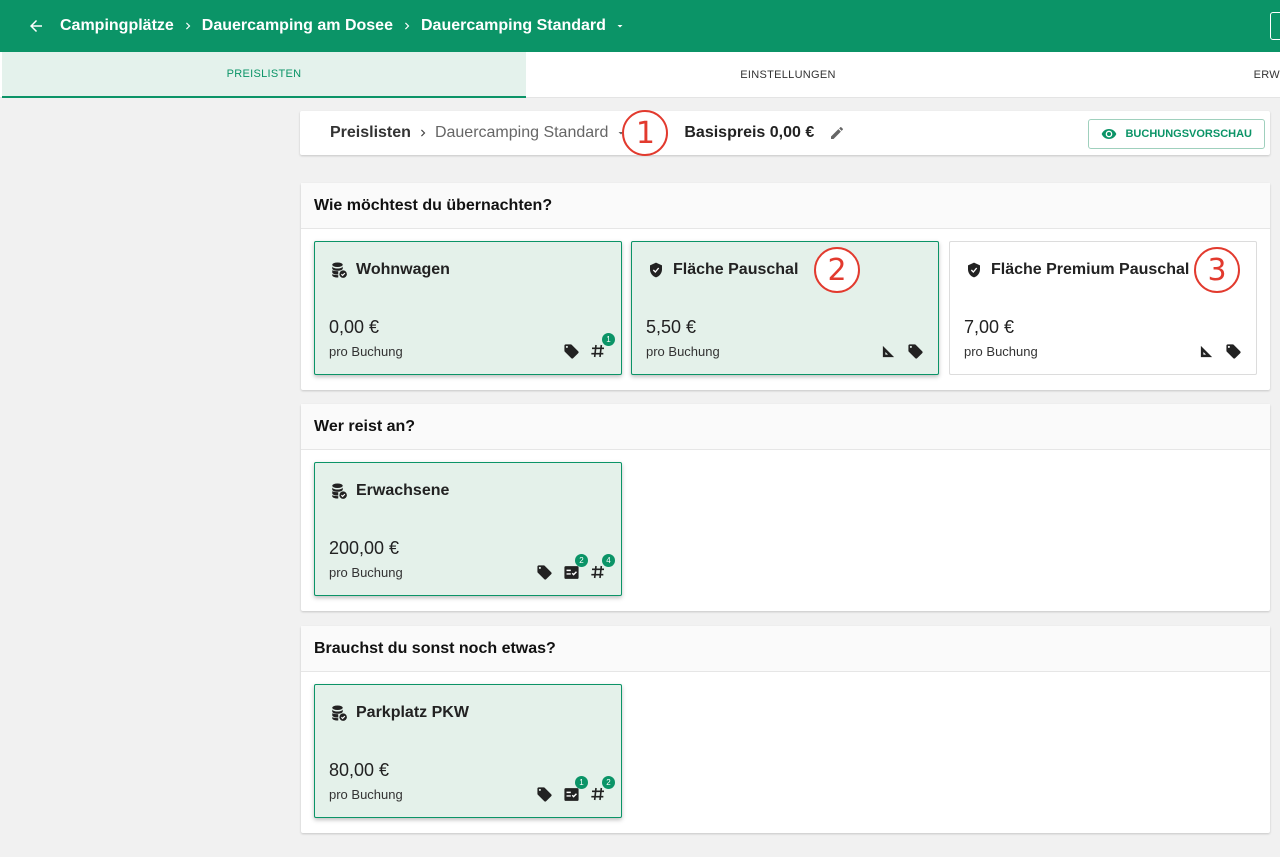 The image size is (1280, 857). What do you see at coordinates (468, 308) in the screenshot?
I see `price-card-wohnwagen: Wohnwagen 0,00 € pro Buchung 1` at bounding box center [468, 308].